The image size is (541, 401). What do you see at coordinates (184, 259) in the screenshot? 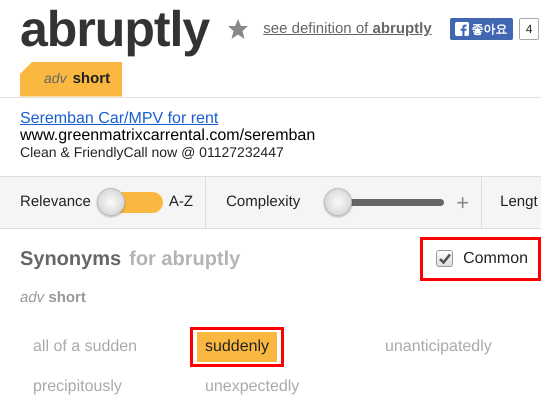
I see `synonyms-subheading: for abruptly` at bounding box center [184, 259].